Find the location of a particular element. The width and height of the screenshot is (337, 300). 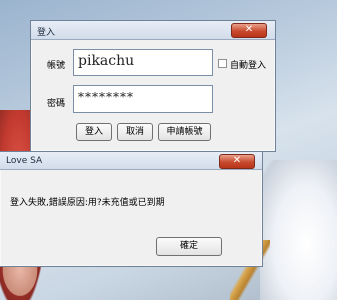

error-dialog-close-button: ✕ is located at coordinates (237, 161).